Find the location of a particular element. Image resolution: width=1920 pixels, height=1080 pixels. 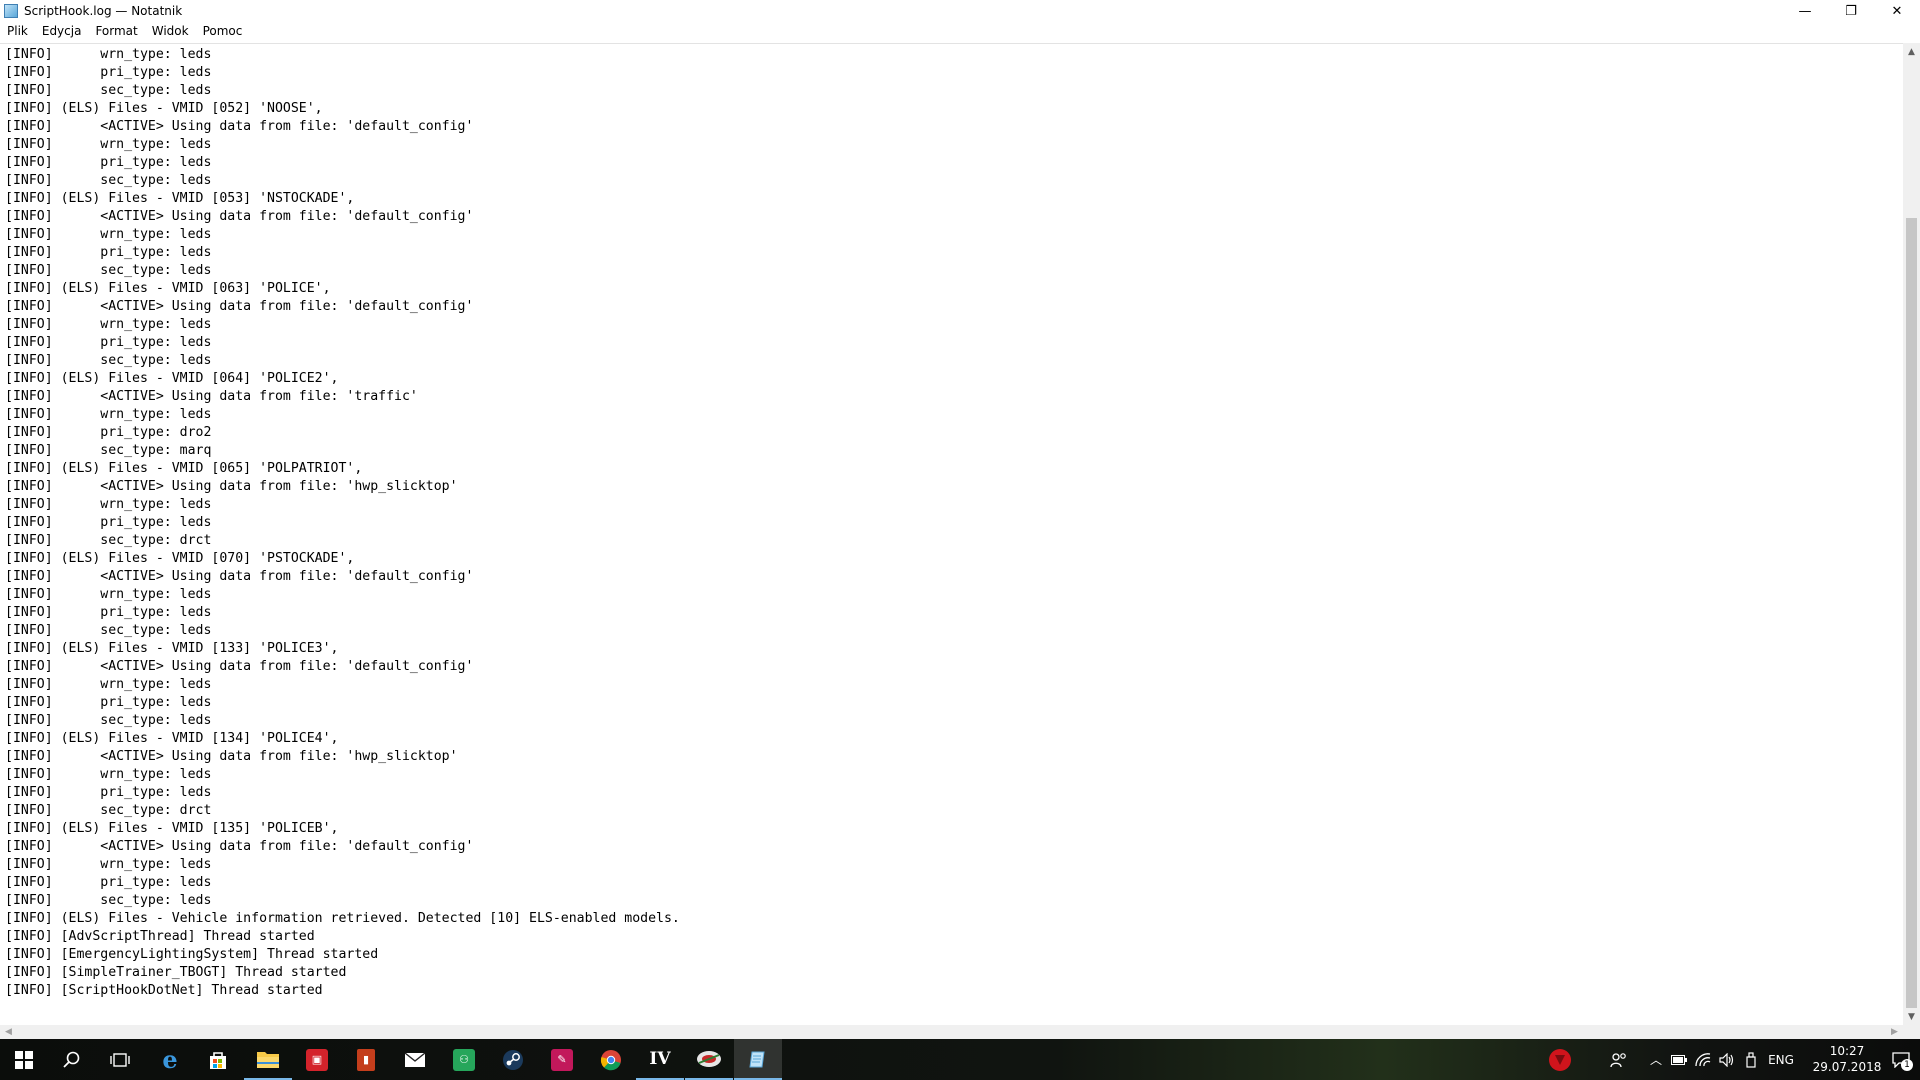

minimize-button: — is located at coordinates (1805, 11).